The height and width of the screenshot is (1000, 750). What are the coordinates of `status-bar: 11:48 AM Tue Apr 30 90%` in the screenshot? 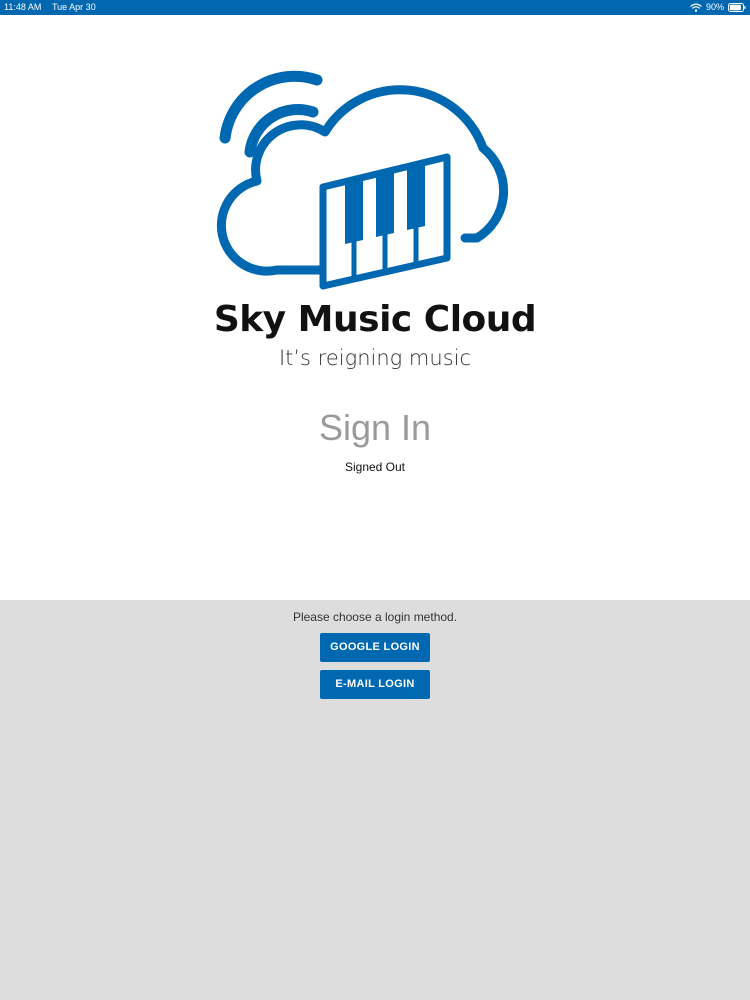 It's located at (375, 7).